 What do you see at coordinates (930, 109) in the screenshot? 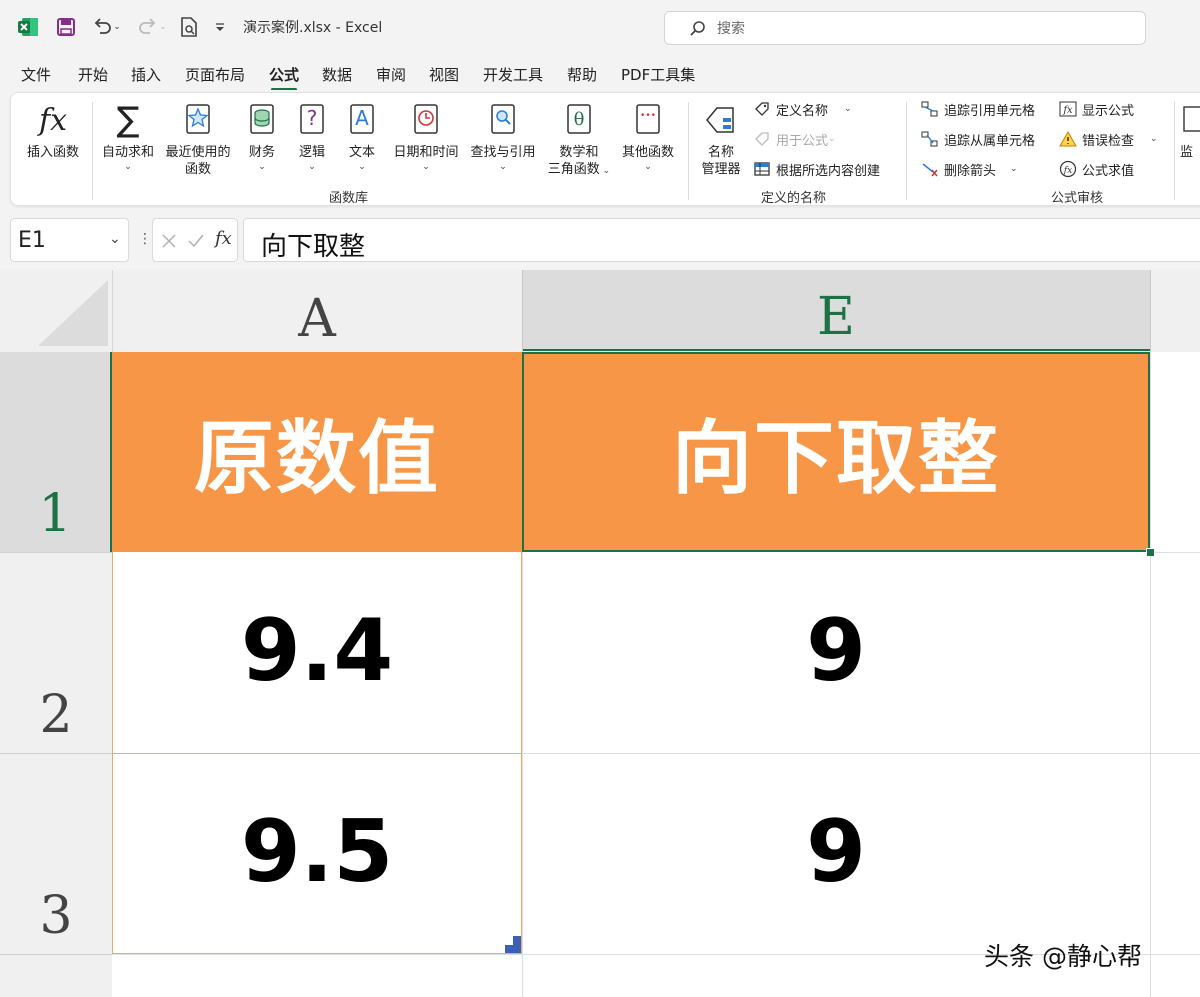
I see `trace-precedents-icon` at bounding box center [930, 109].